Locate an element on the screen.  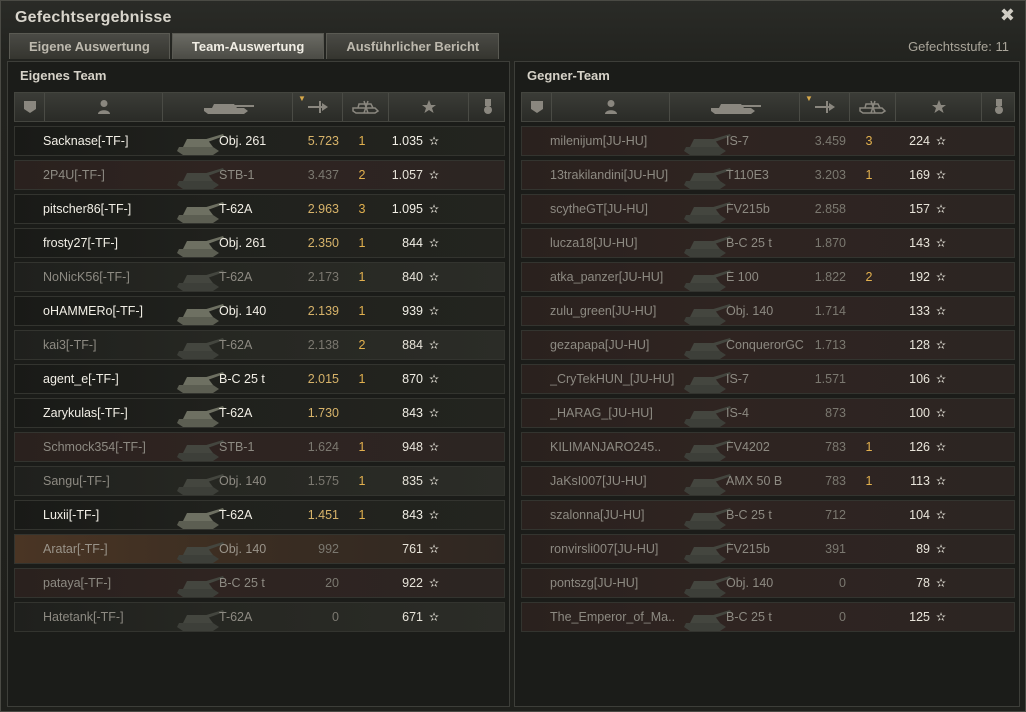
battle-tier-label: Gefechtsstufe: 11 is located at coordinates (958, 46).